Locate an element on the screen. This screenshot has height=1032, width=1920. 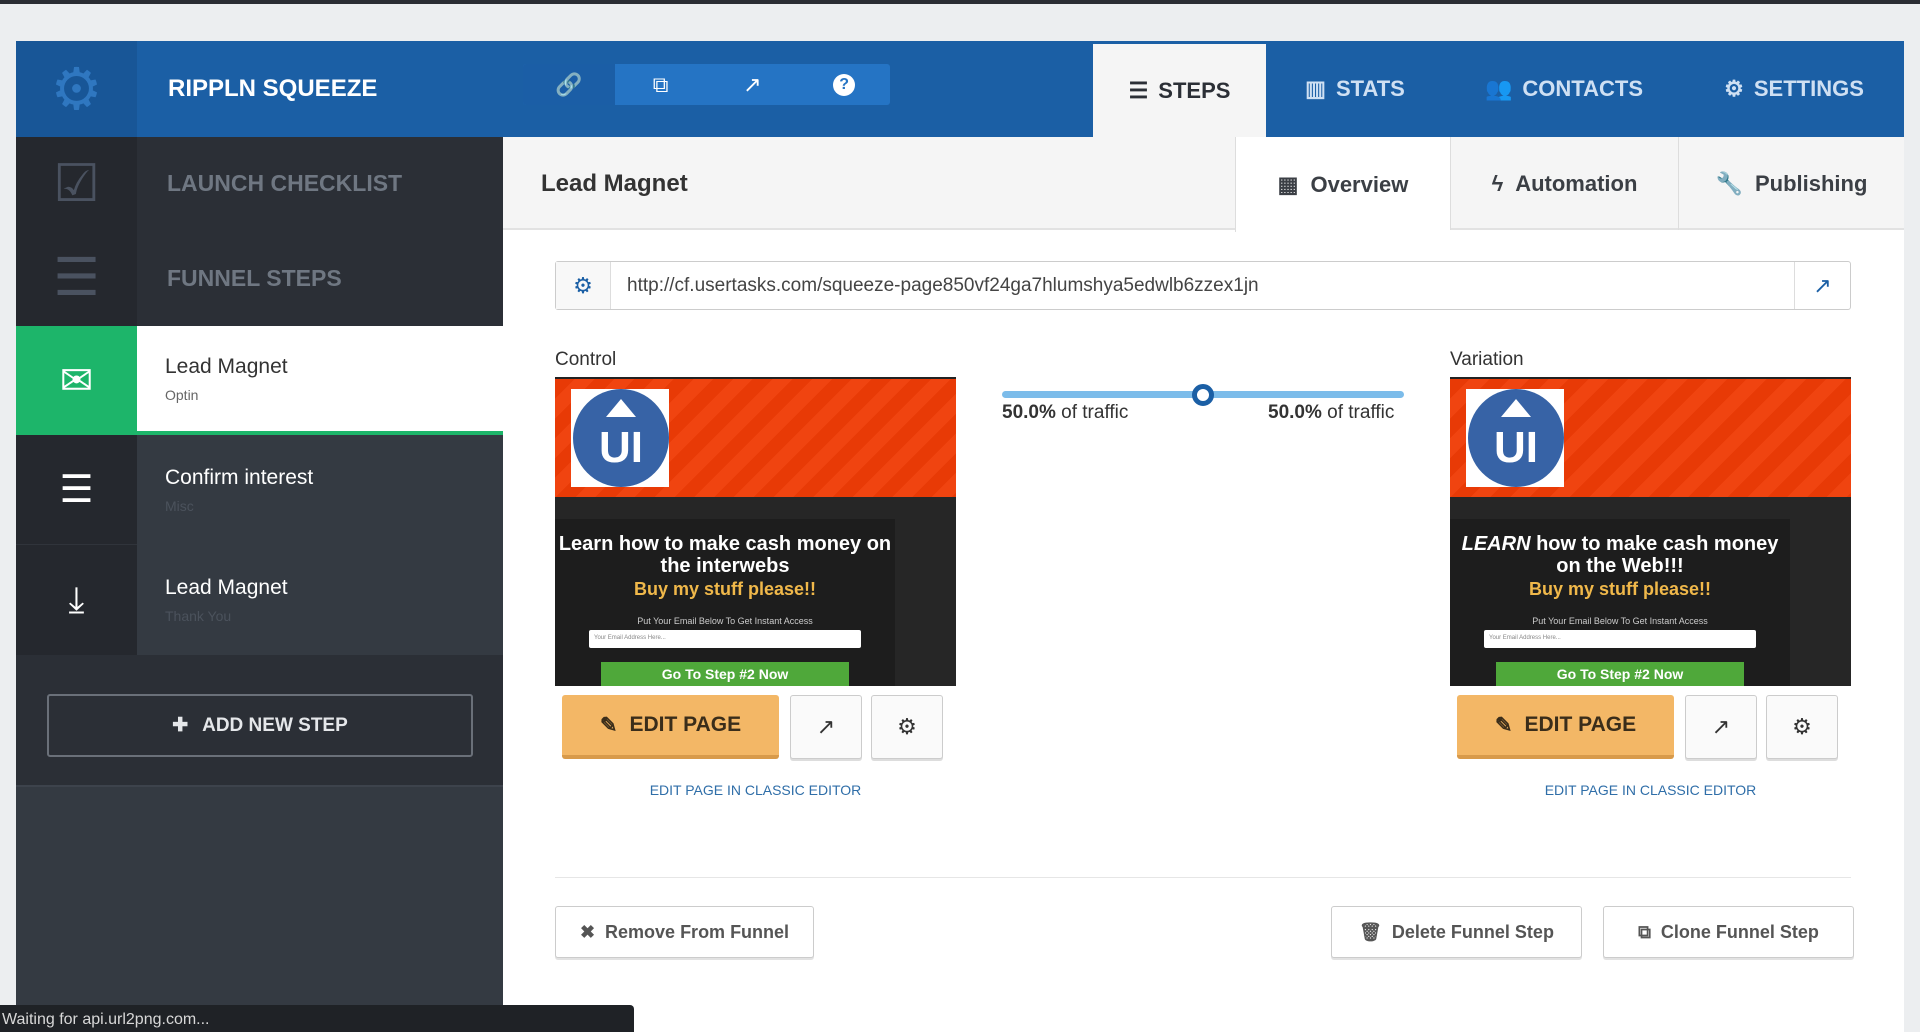
page-settings-button: ⚙ is located at coordinates (907, 727).